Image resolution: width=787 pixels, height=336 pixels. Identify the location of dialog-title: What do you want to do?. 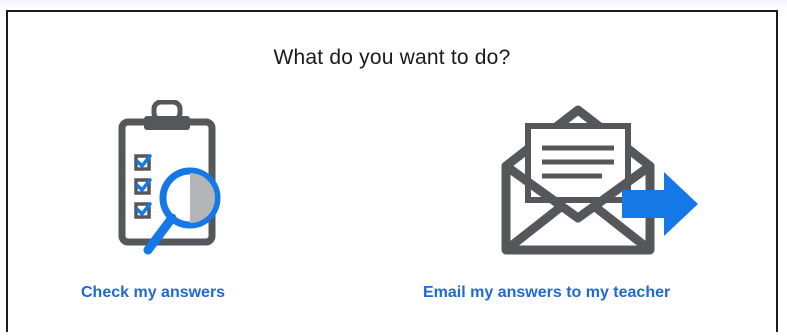
(392, 57).